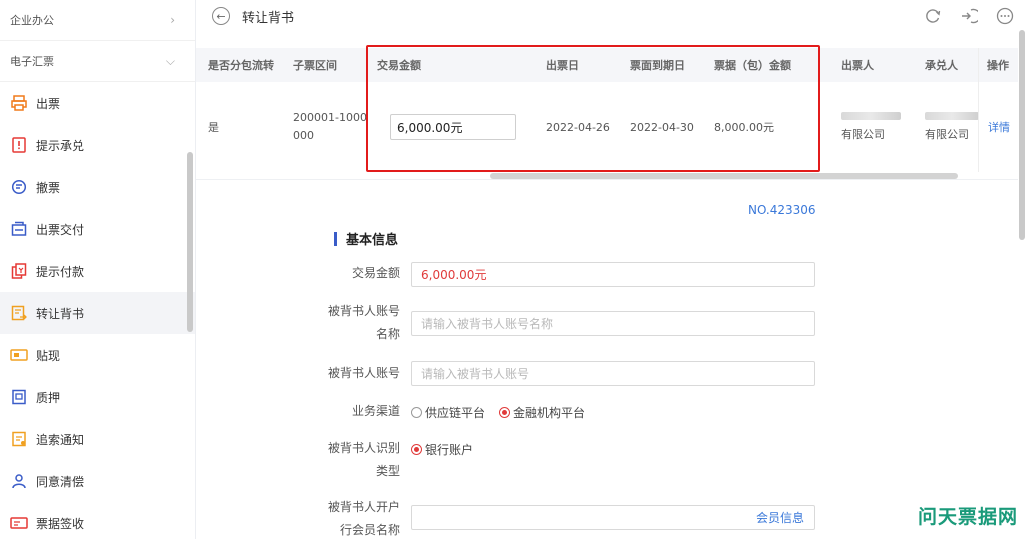  Describe the element at coordinates (97, 103) in the screenshot. I see `sidebar-item-issue: 出票` at that location.